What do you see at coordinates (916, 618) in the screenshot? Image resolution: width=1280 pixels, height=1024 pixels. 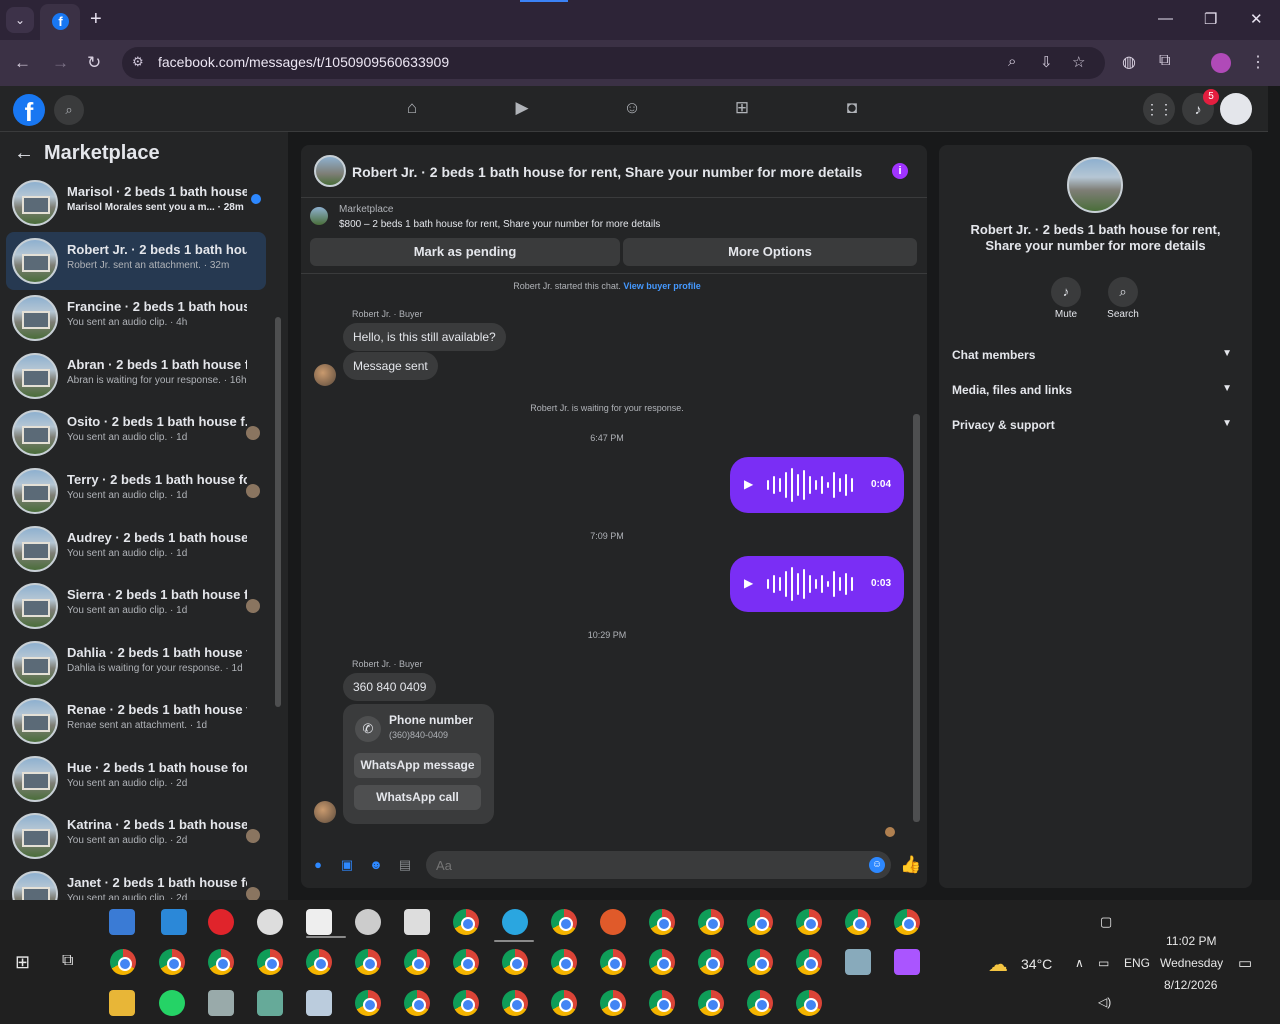 I see `chat-scrollbar` at bounding box center [916, 618].